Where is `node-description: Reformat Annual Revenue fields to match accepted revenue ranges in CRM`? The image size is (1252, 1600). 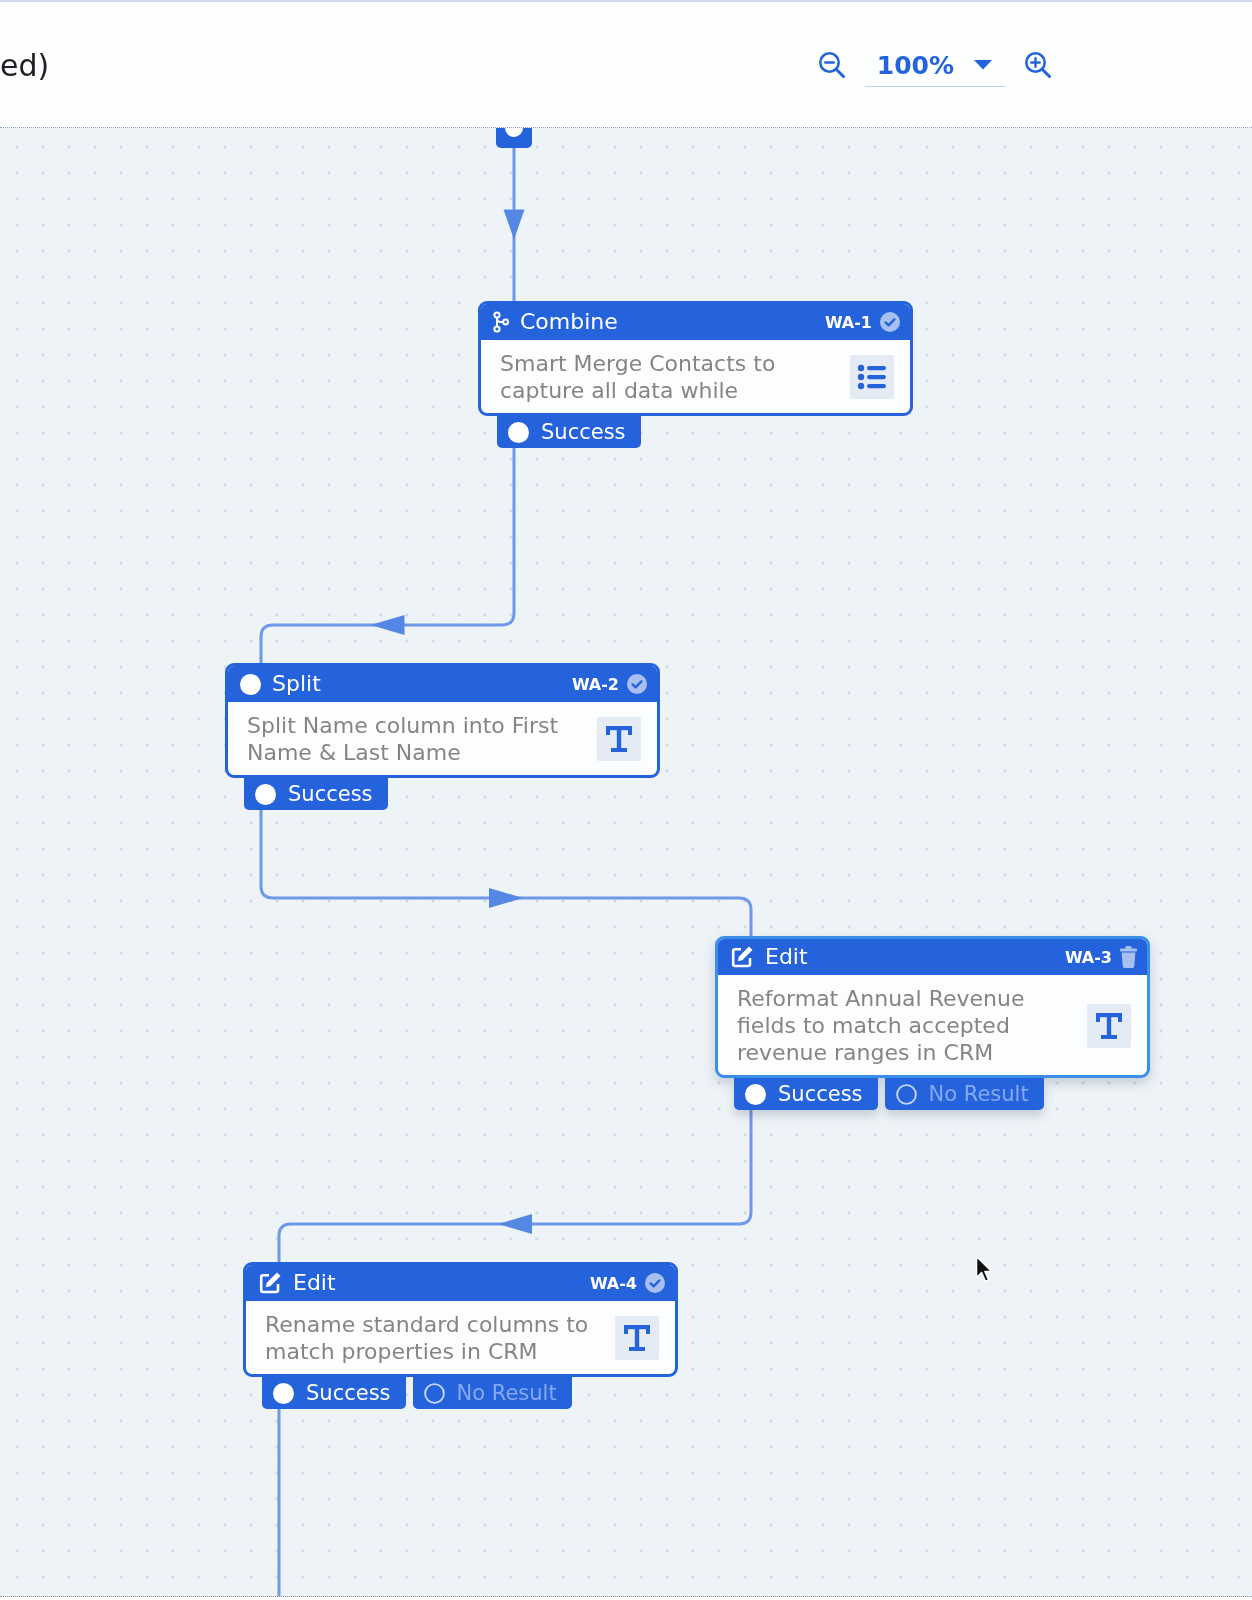
node-description: Reformat Annual Revenue fields to match accepted revenue ranges in CRM is located at coordinates (881, 1025).